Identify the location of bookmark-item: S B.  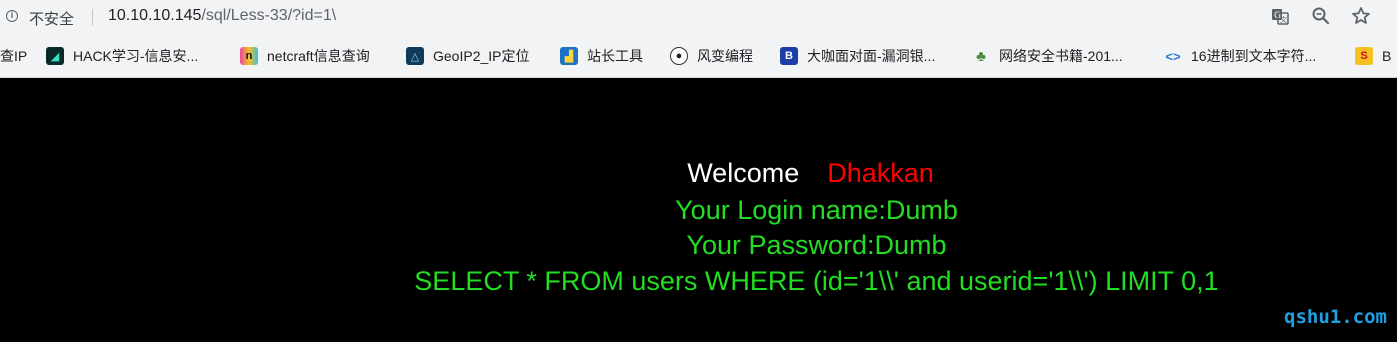
(1373, 56).